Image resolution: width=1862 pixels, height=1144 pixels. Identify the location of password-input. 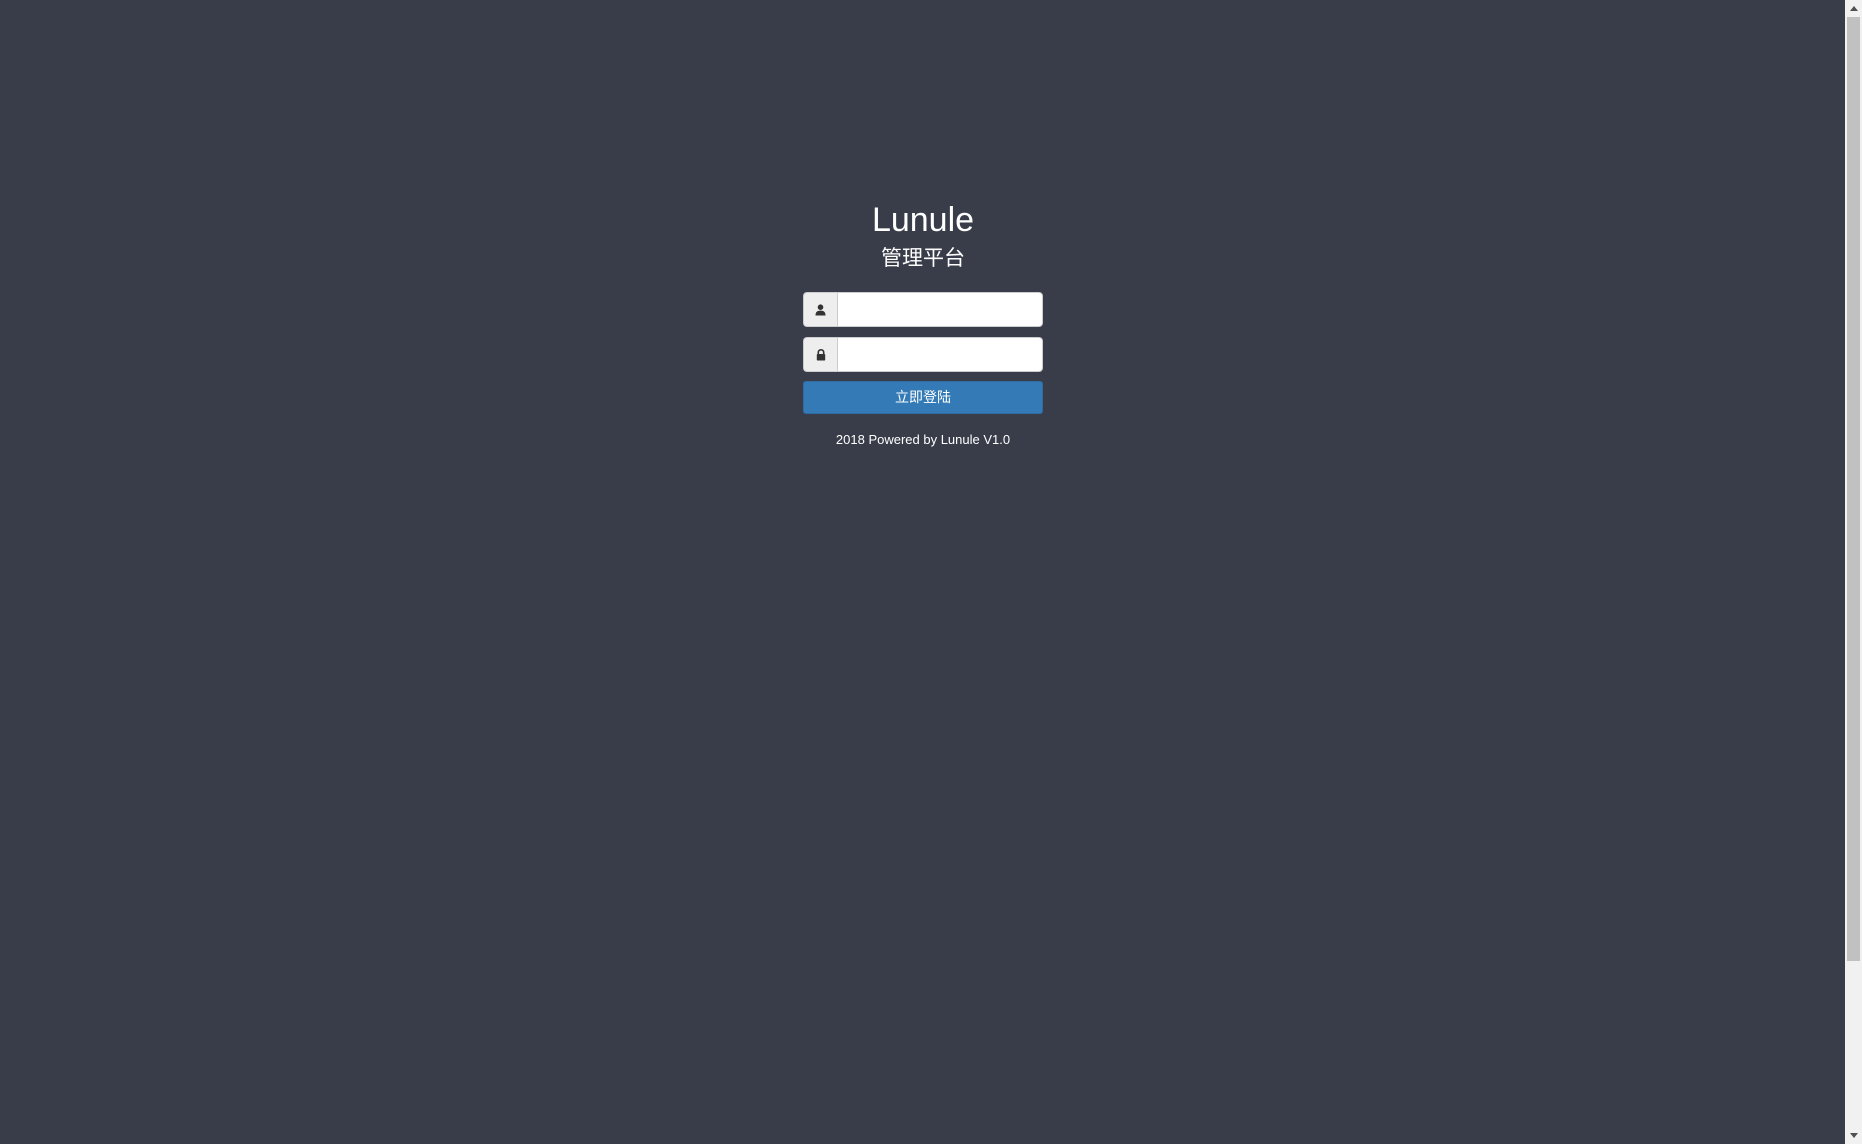
(940, 354).